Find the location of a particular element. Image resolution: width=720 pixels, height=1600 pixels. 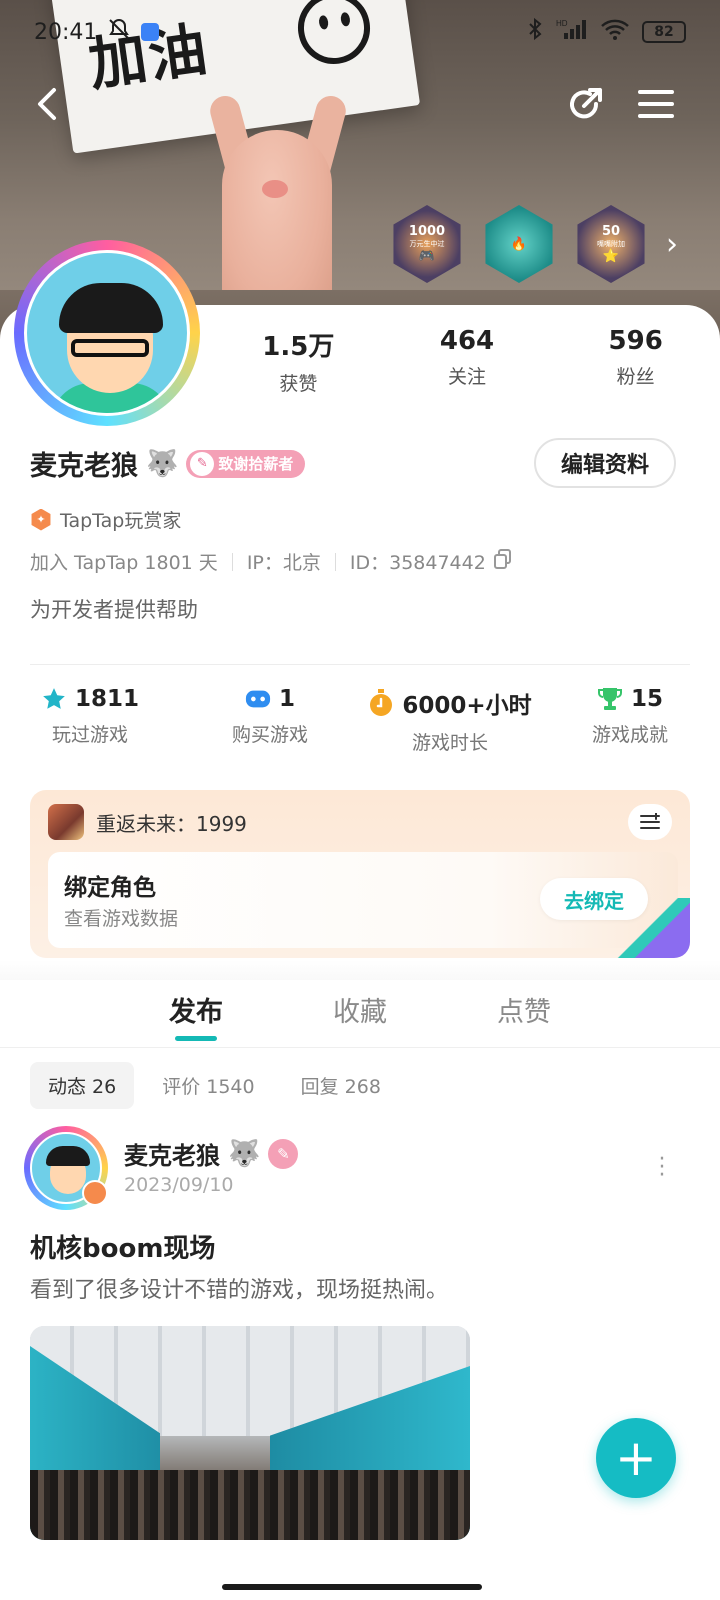

bought-games-stat: 1 购买游戏 is located at coordinates (270, 720).